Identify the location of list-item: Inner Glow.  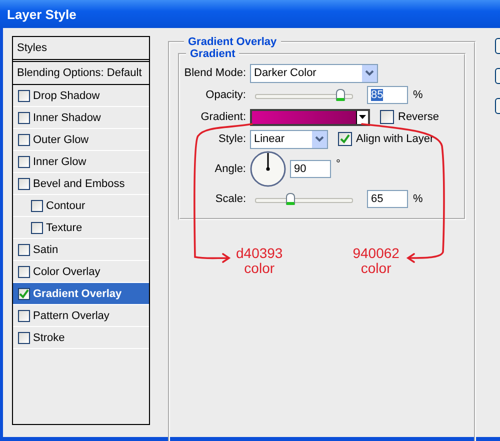
(81, 162).